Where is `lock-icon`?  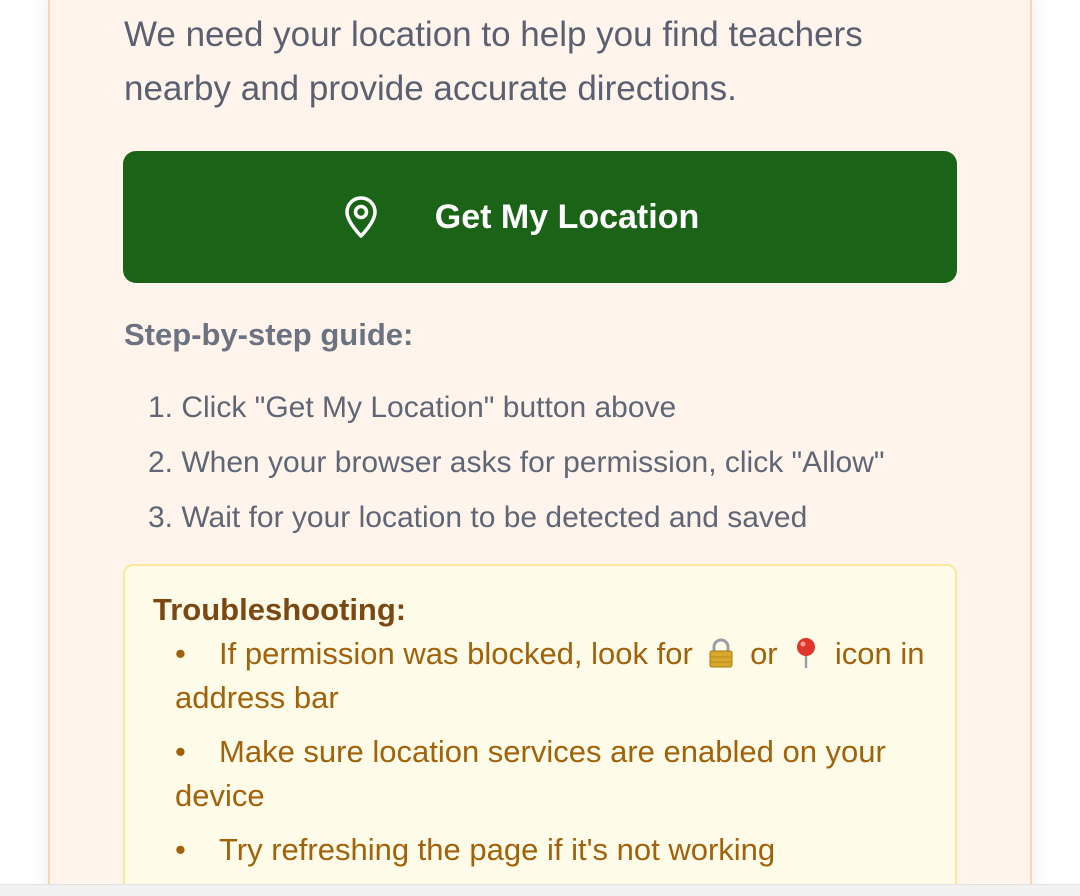
lock-icon is located at coordinates (721, 653).